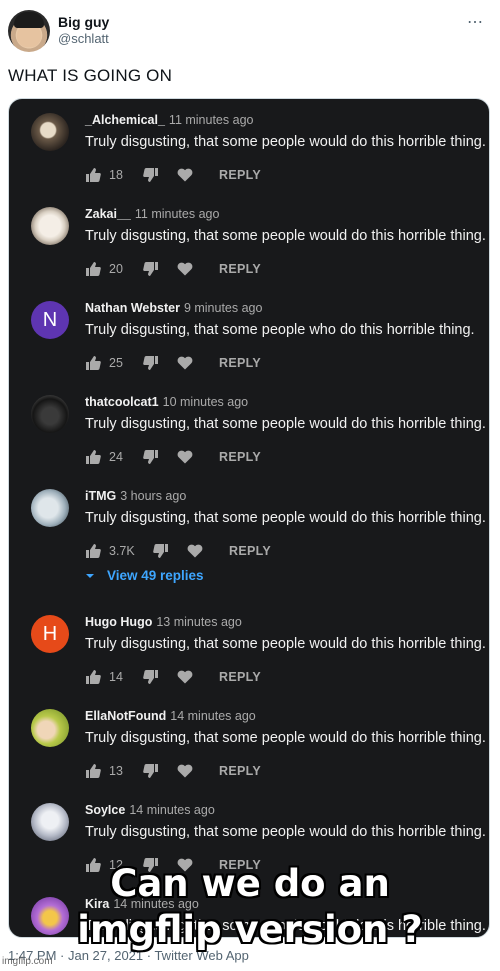 The image size is (500, 971). Describe the element at coordinates (116, 269) in the screenshot. I see `like-count: 20` at that location.